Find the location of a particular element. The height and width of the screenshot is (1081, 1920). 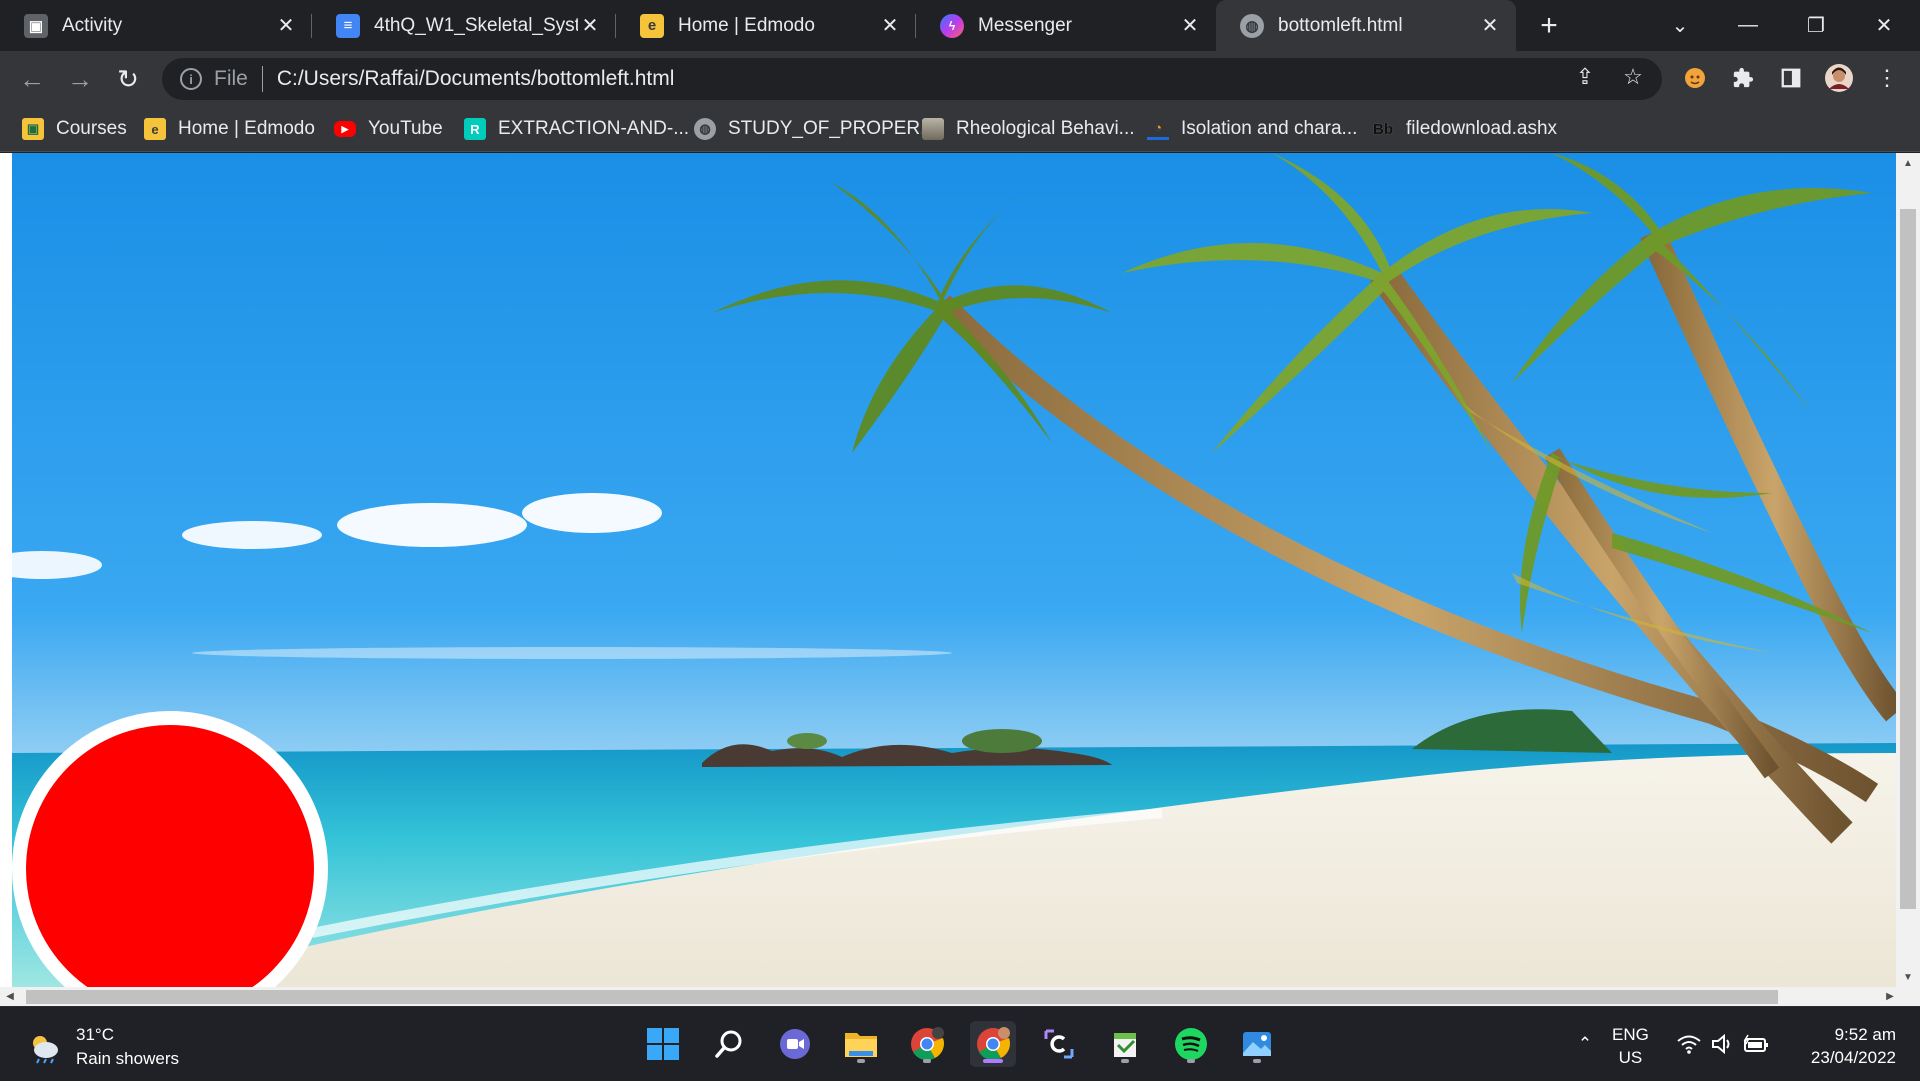

file-explorer-button is located at coordinates (861, 1044).